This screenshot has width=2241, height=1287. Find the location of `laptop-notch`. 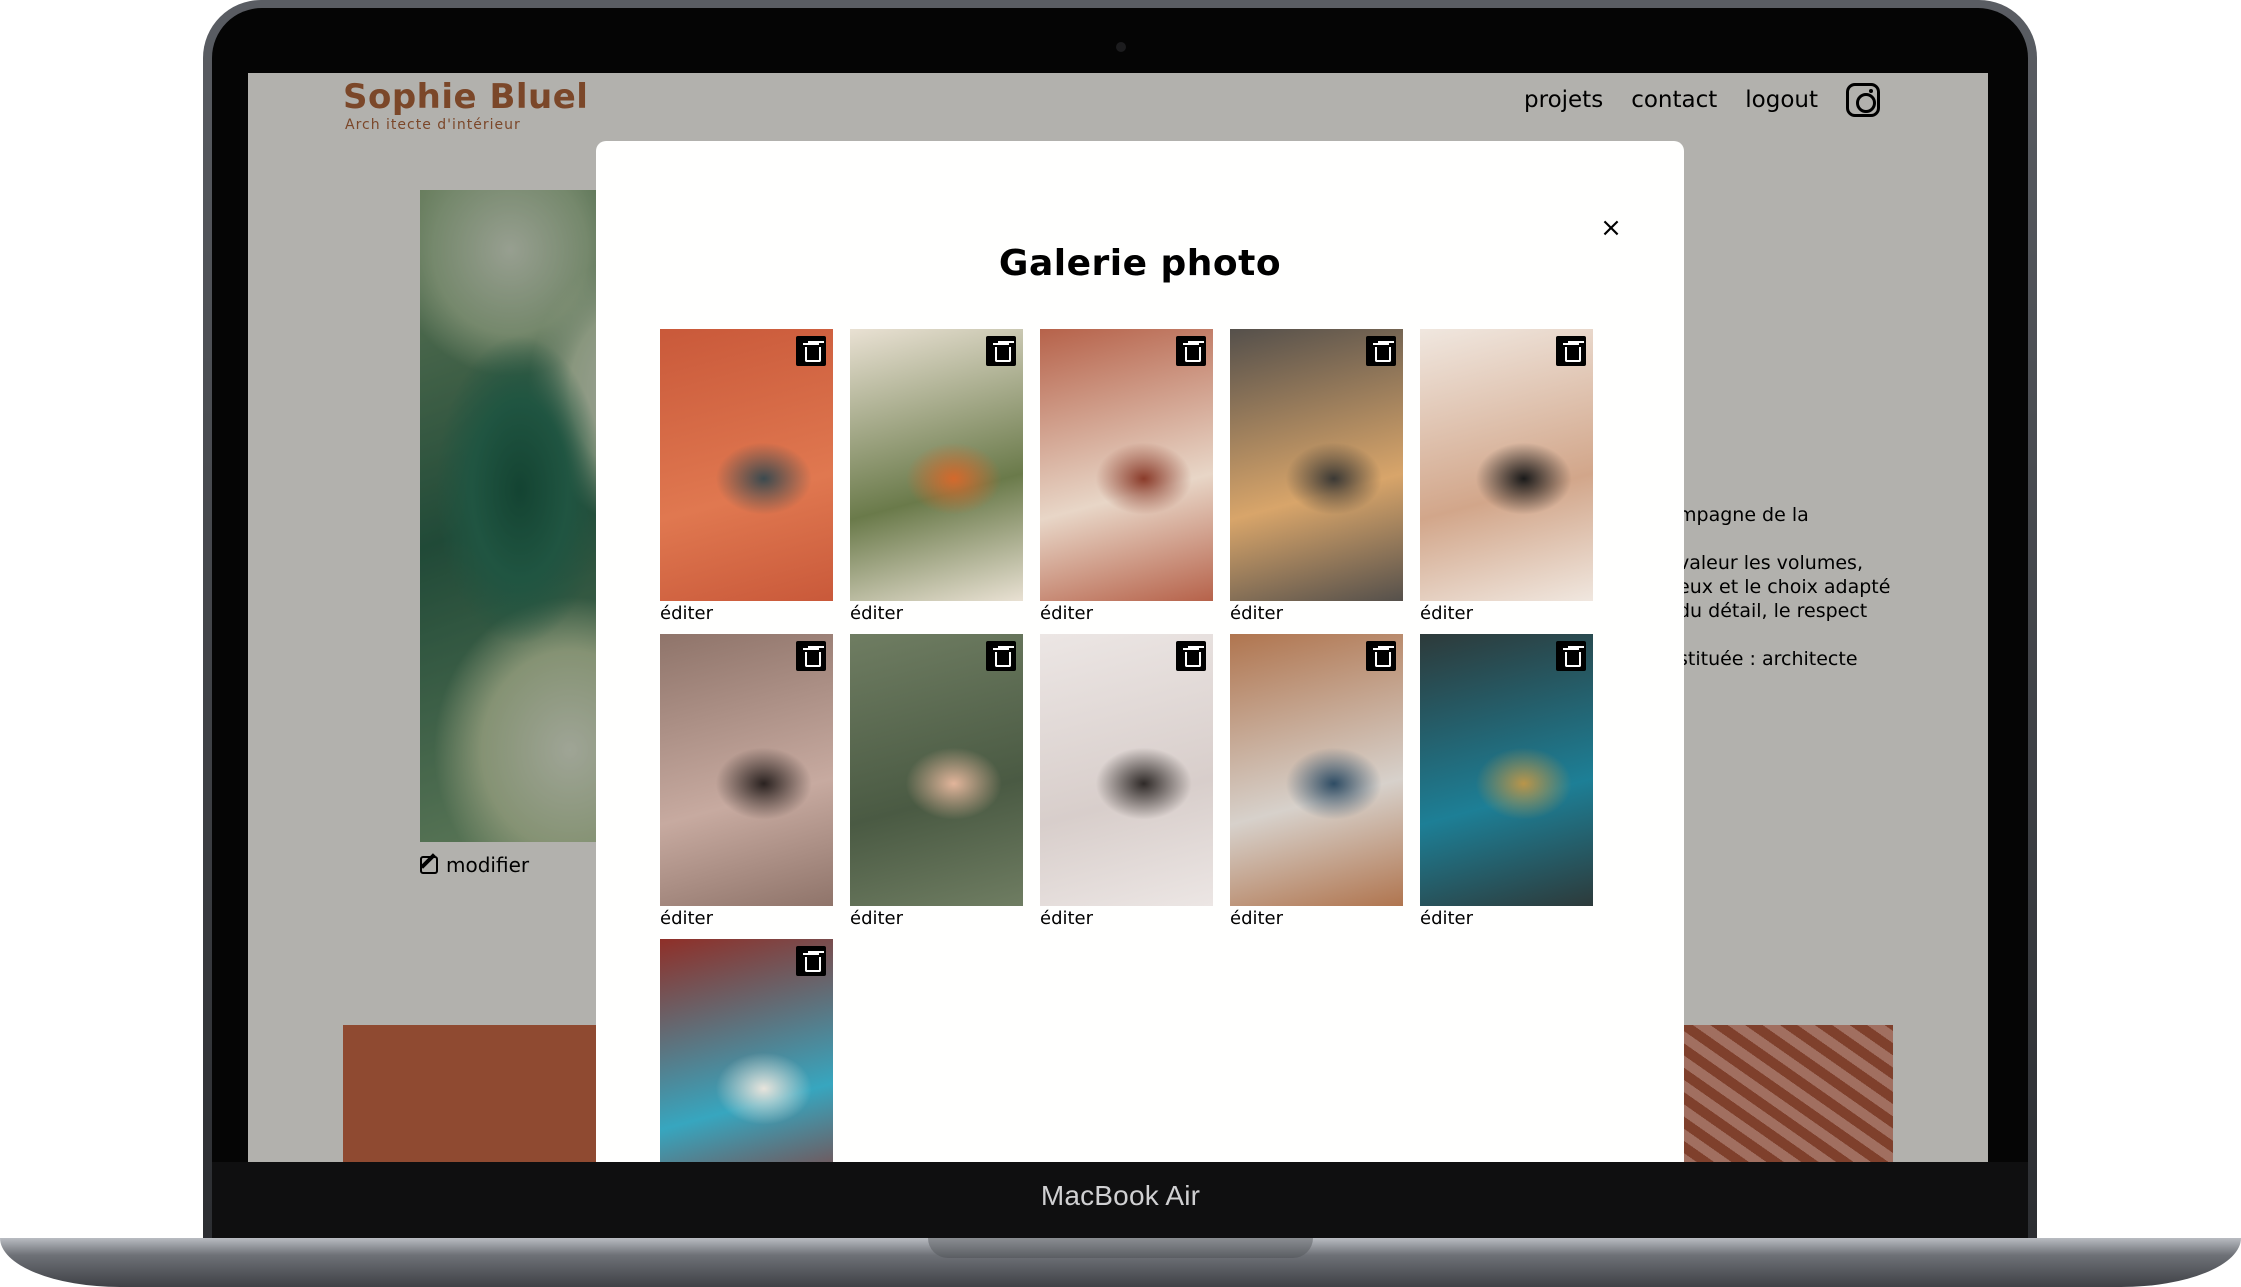

laptop-notch is located at coordinates (1120, 1248).